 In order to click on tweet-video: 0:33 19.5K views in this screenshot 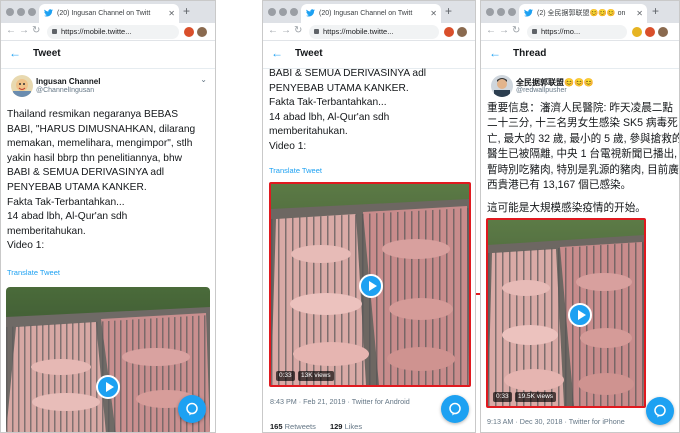, I will do `click(566, 313)`.